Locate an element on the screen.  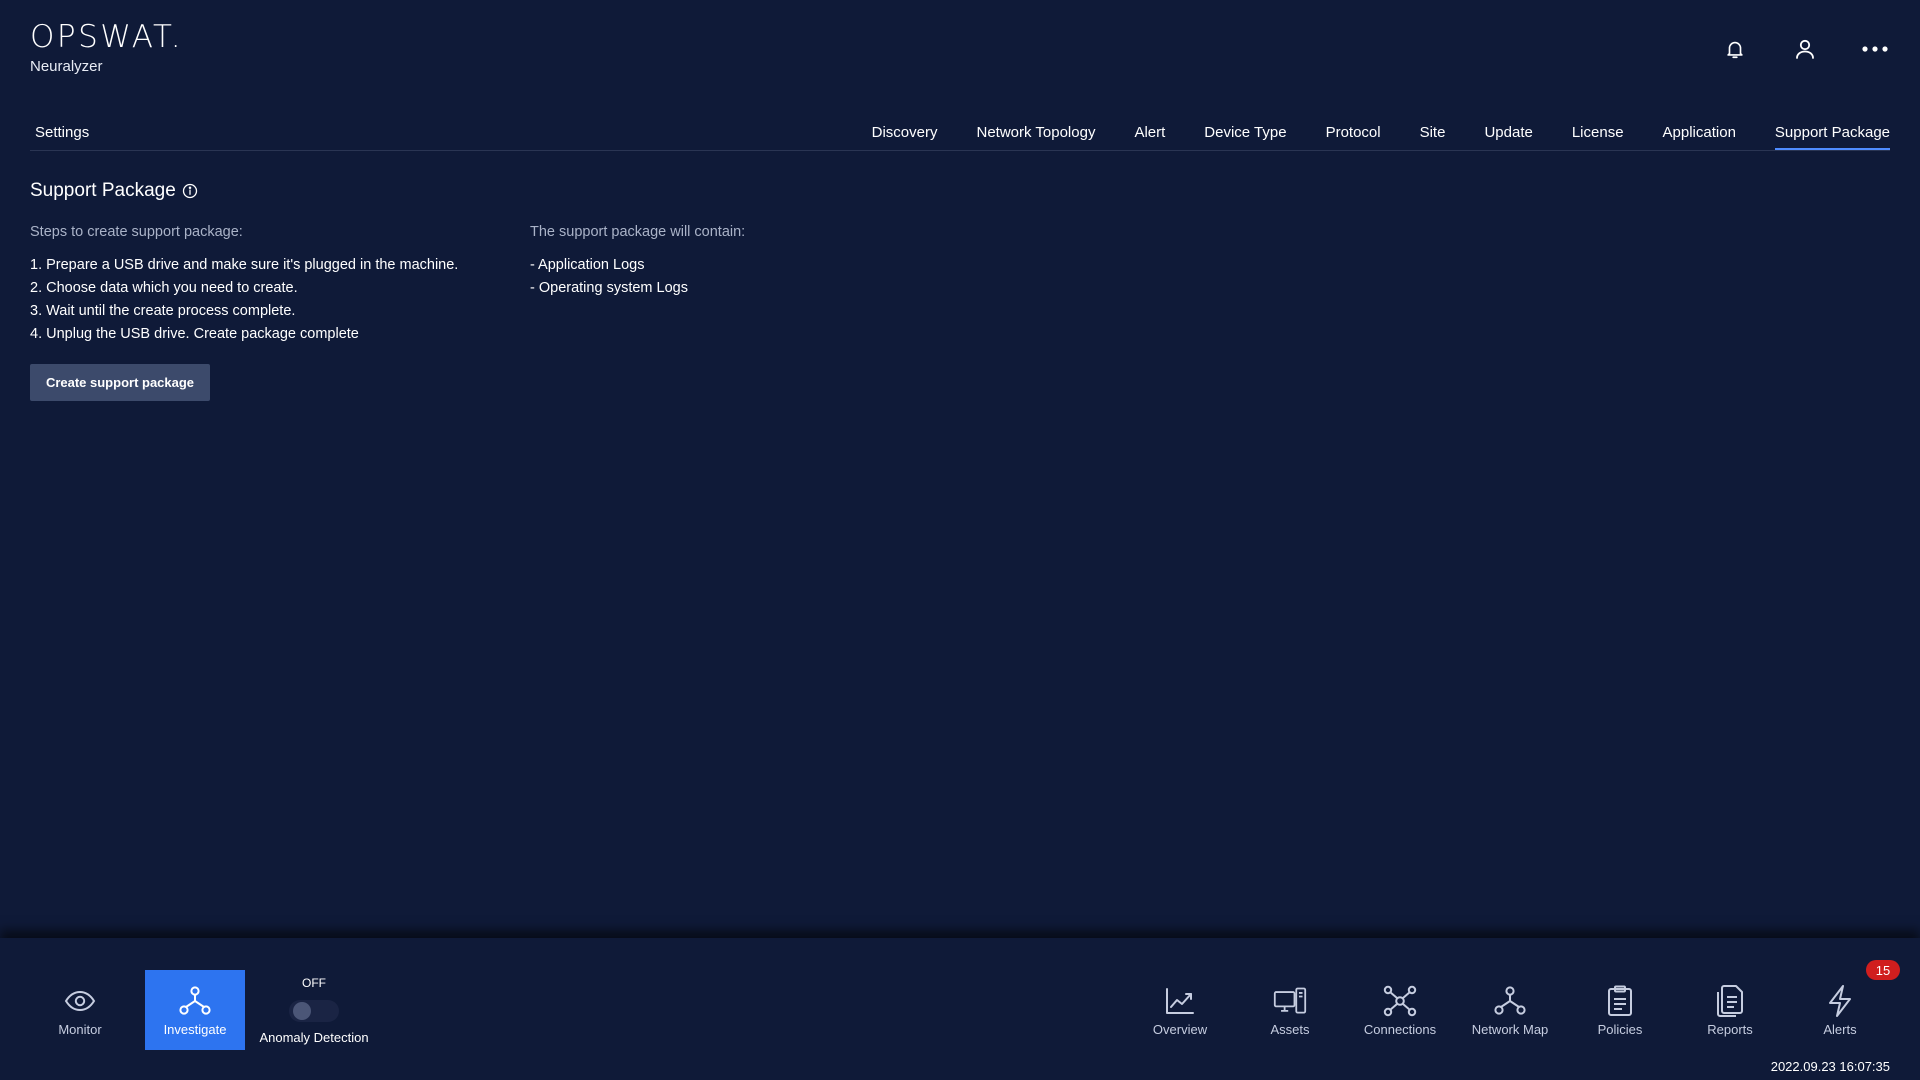
nav-reports: Reports is located at coordinates (1730, 1010).